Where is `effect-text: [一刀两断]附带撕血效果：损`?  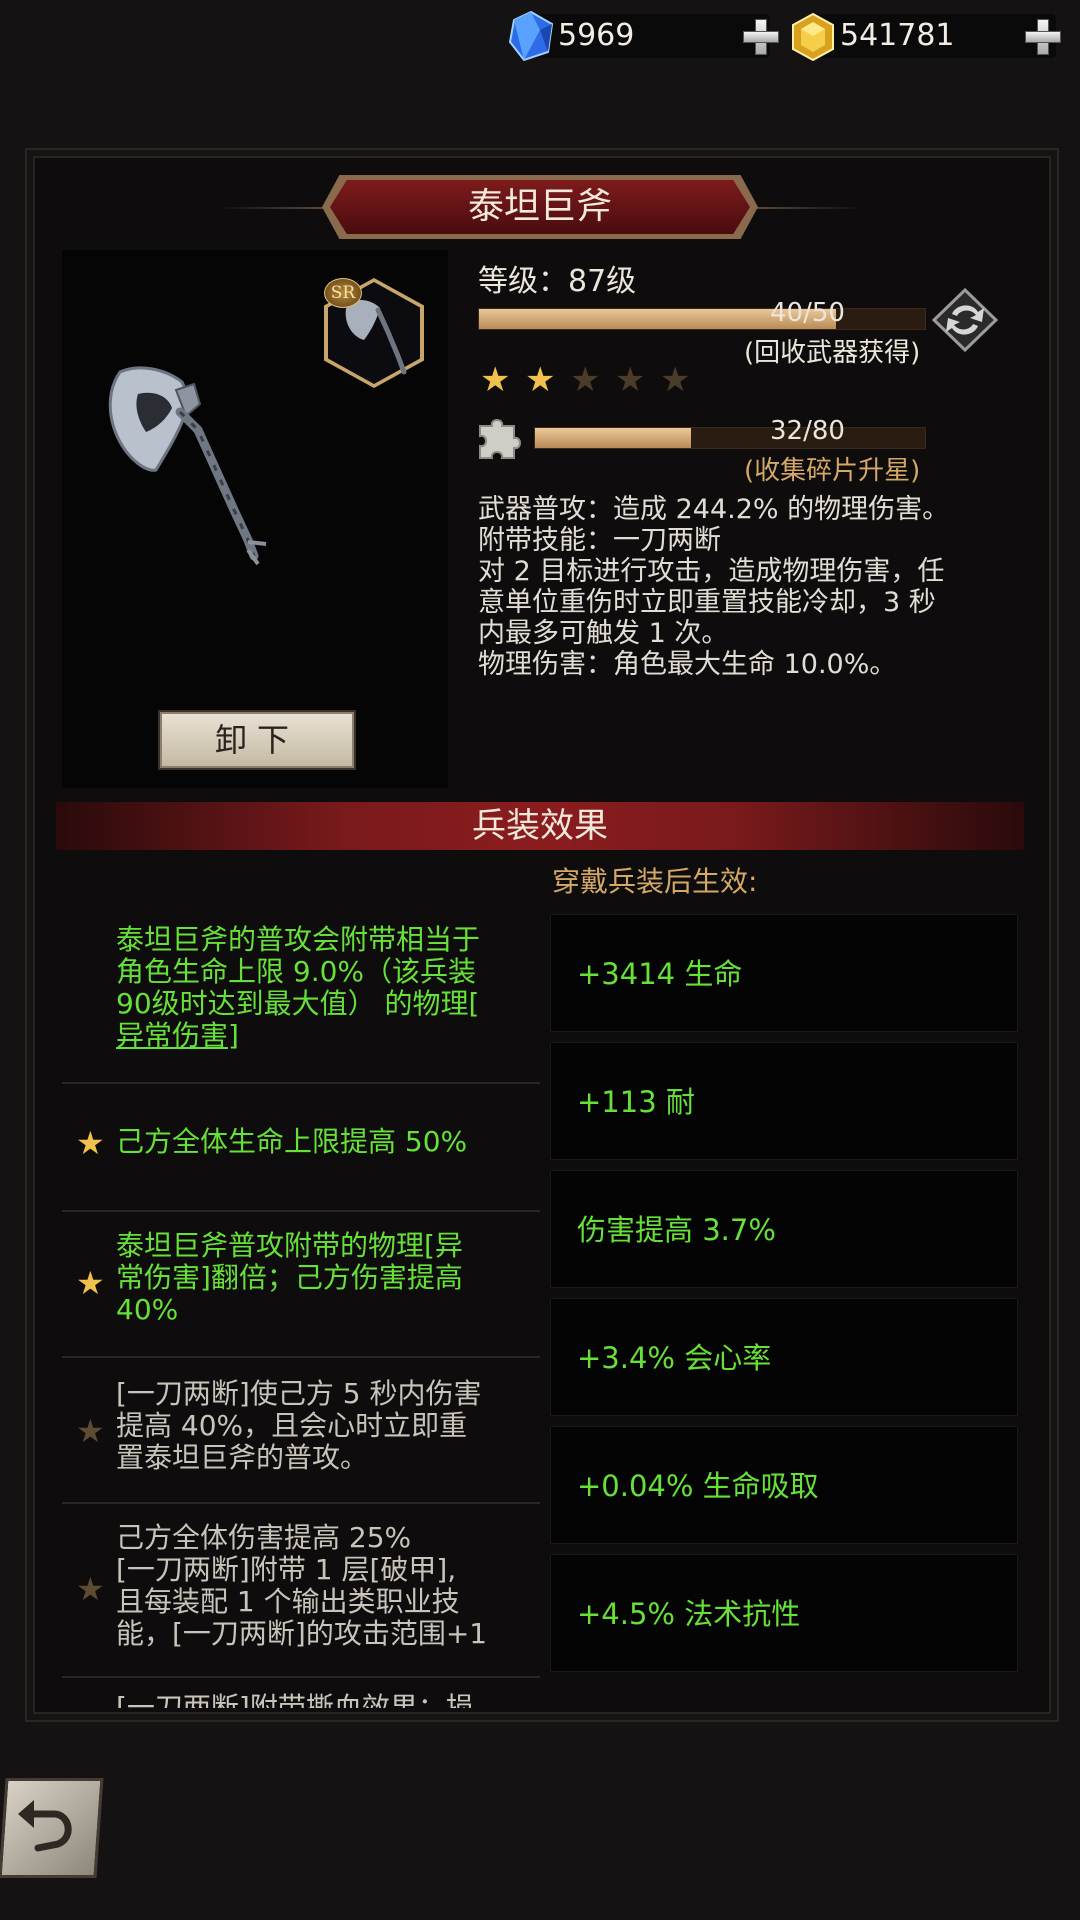
effect-text: [一刀两断]附带撕血效果：损 is located at coordinates (321, 1700).